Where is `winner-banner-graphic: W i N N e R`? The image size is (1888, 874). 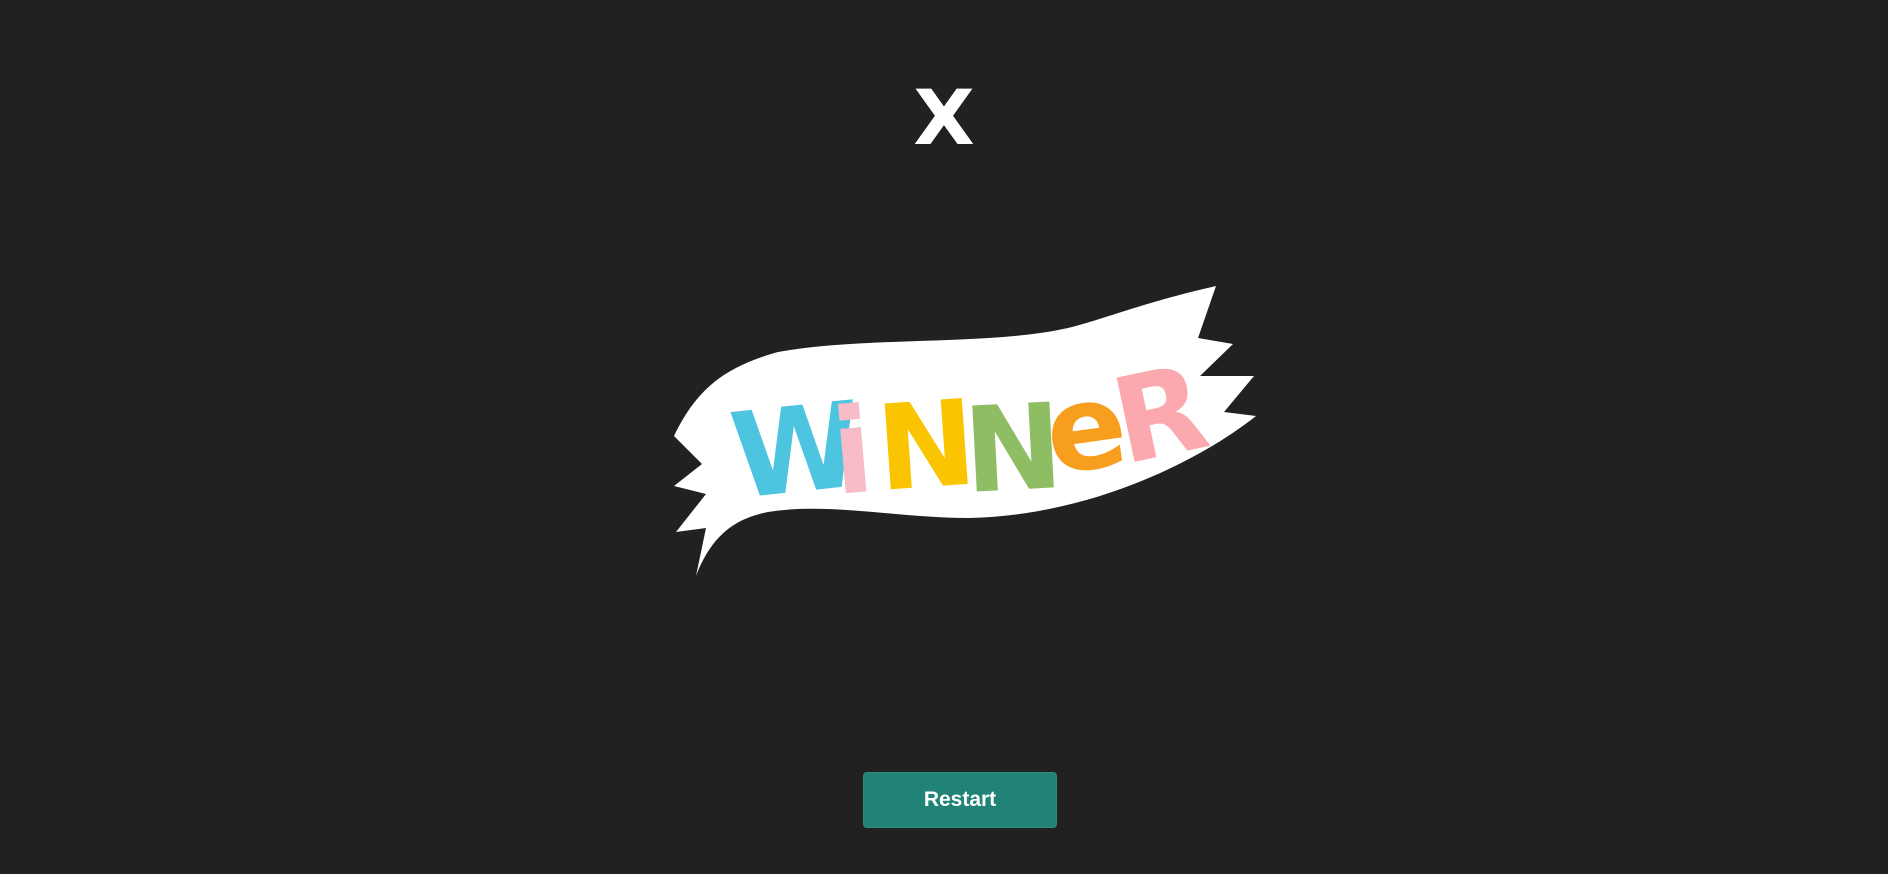
winner-banner-graphic: W i N N e R is located at coordinates (965, 431).